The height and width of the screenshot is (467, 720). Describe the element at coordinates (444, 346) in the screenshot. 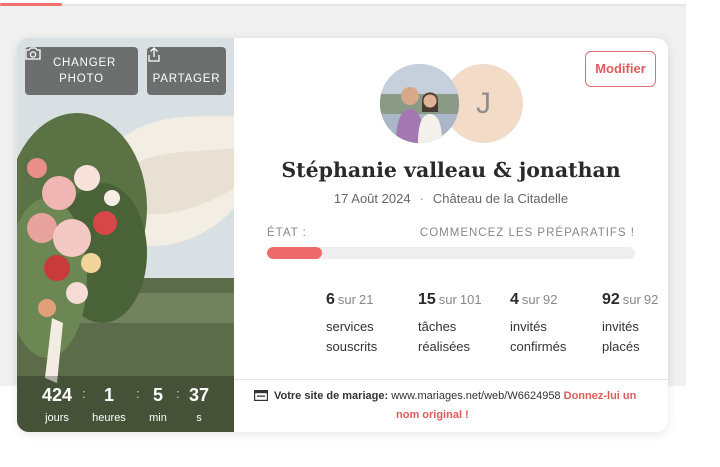

I see `stat-tasks-desc-2: réalisées` at that location.